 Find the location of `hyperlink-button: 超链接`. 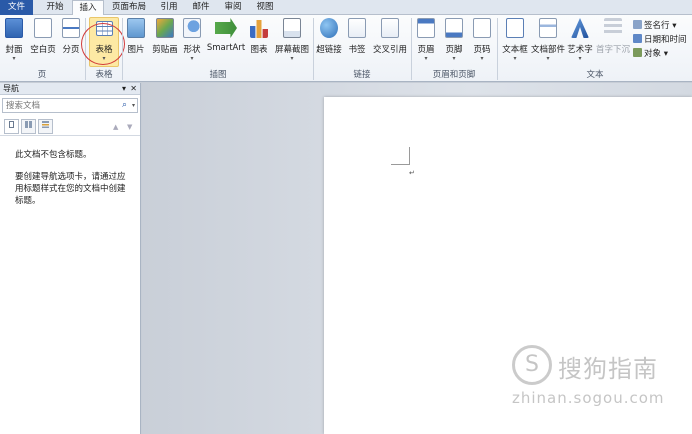

hyperlink-button: 超链接 is located at coordinates (329, 36).